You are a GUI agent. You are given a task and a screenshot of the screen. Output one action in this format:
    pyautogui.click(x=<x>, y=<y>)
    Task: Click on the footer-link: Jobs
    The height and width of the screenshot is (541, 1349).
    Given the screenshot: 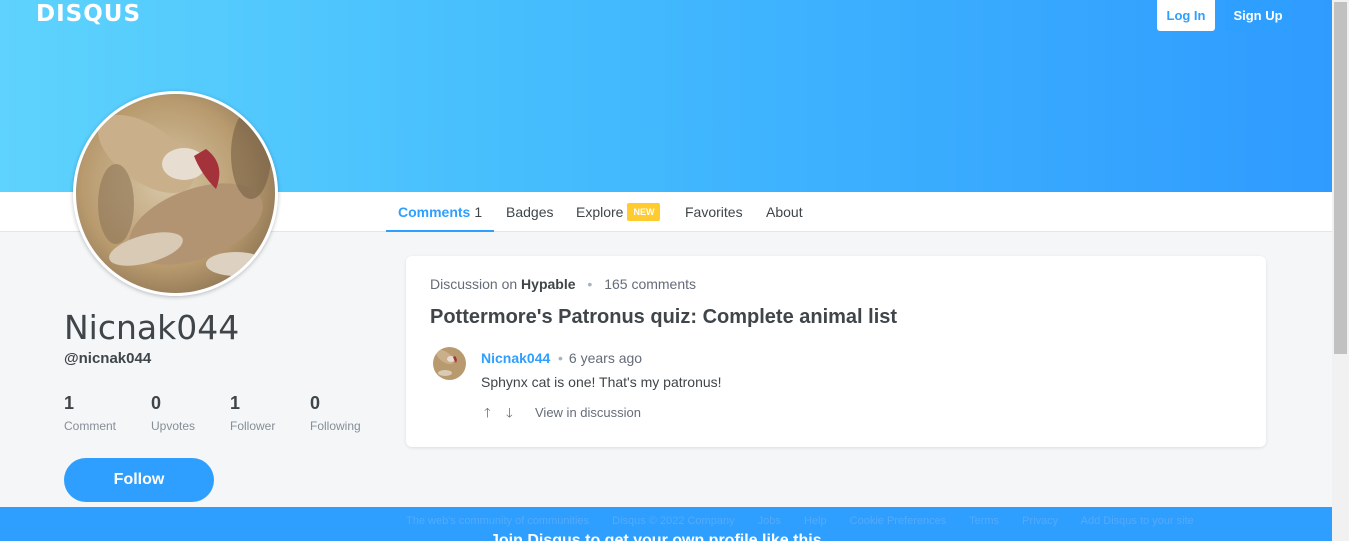 What is the action you would take?
    pyautogui.click(x=769, y=521)
    